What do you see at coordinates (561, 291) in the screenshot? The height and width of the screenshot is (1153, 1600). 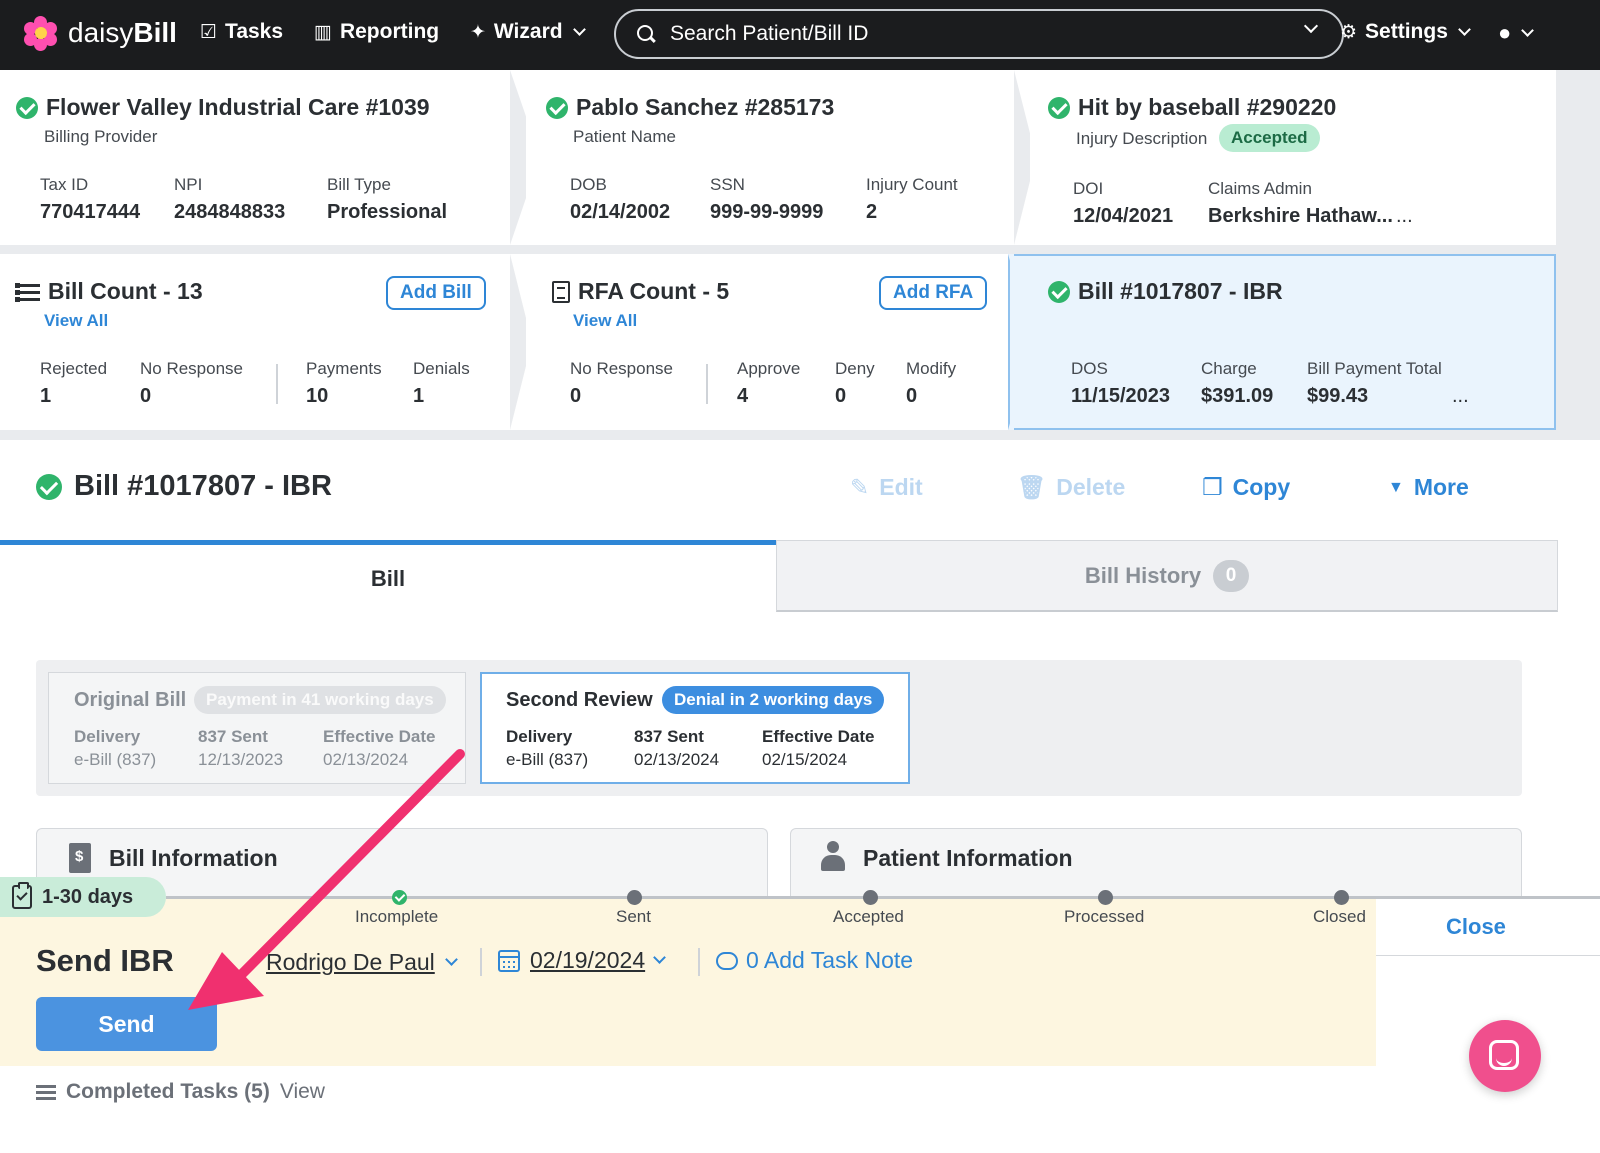 I see `rfa-document-icon` at bounding box center [561, 291].